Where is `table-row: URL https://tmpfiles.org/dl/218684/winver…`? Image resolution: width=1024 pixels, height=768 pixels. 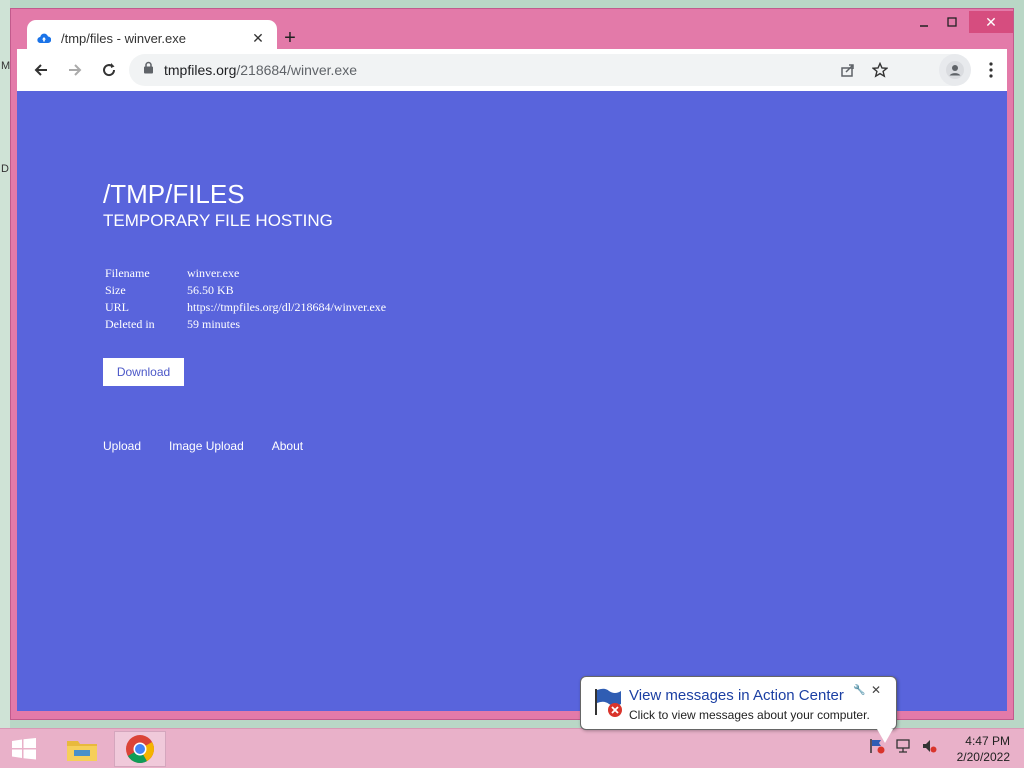 table-row: URL https://tmpfiles.org/dl/218684/winver… is located at coordinates (245, 307).